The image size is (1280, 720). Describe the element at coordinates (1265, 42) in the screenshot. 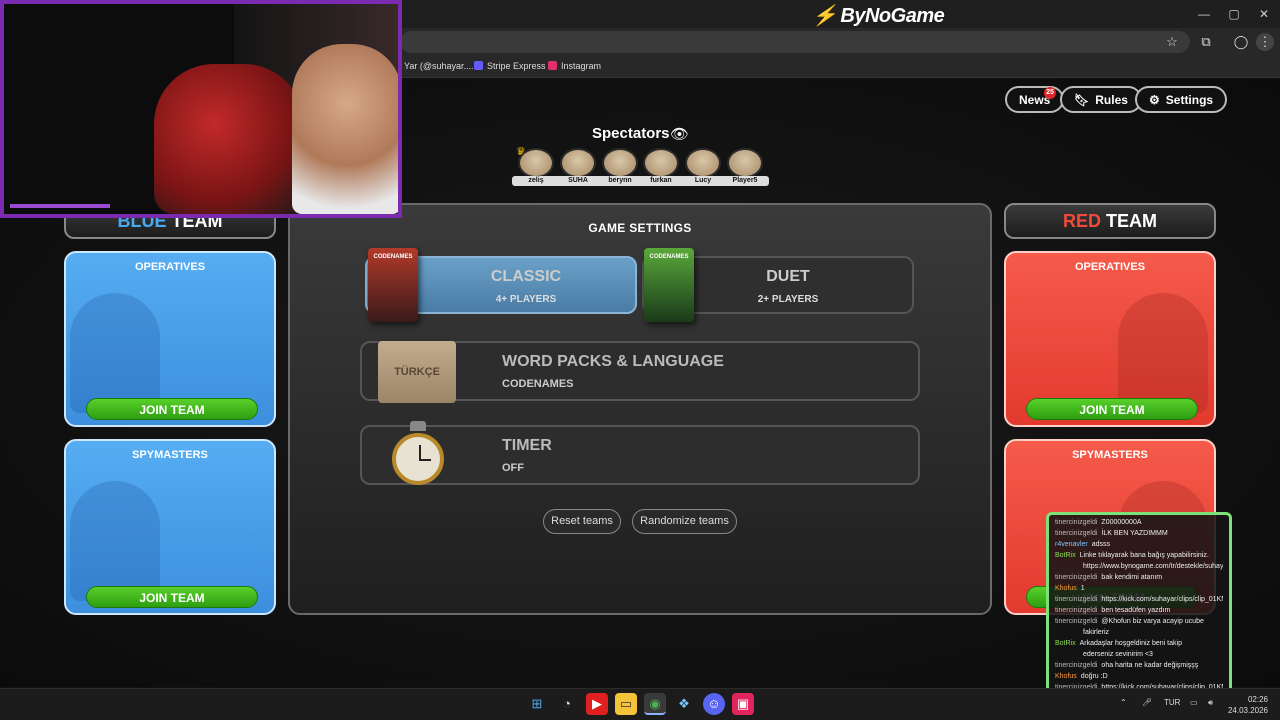

I see `menu-icon: ⋮` at that location.